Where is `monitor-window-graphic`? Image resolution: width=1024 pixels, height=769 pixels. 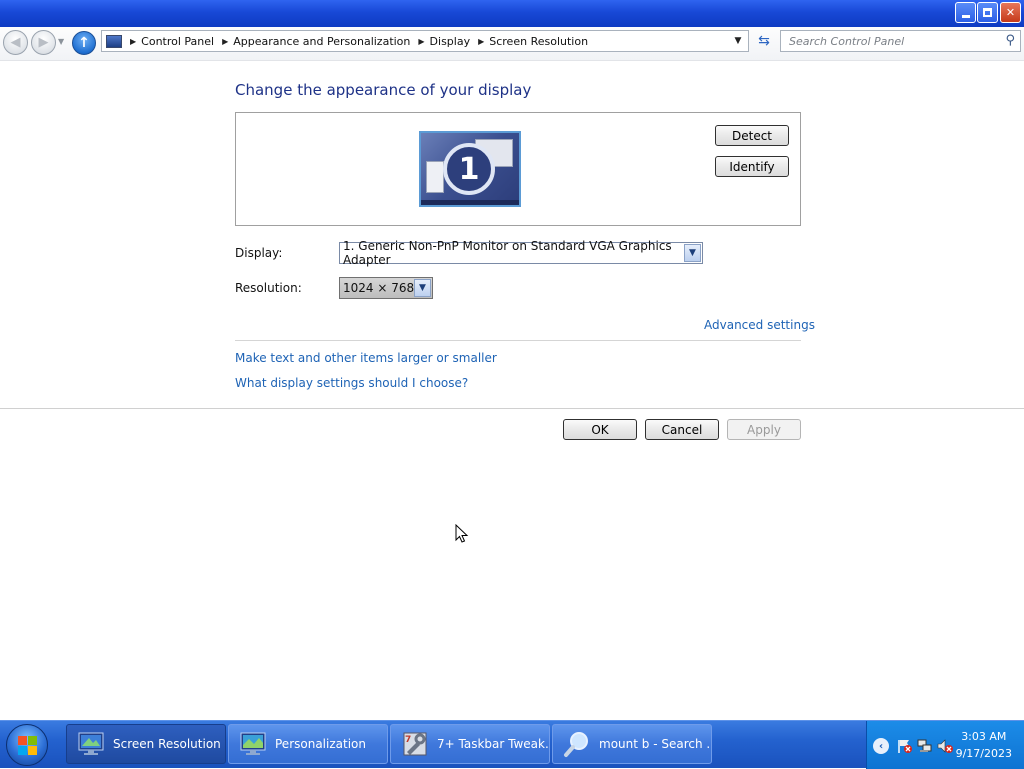 monitor-window-graphic is located at coordinates (435, 177).